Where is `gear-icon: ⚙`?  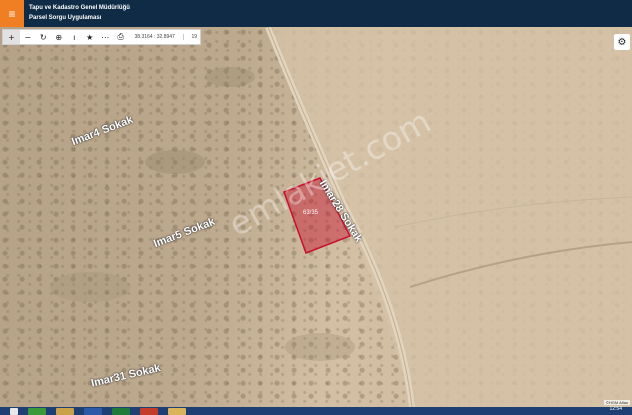 gear-icon: ⚙ is located at coordinates (622, 42).